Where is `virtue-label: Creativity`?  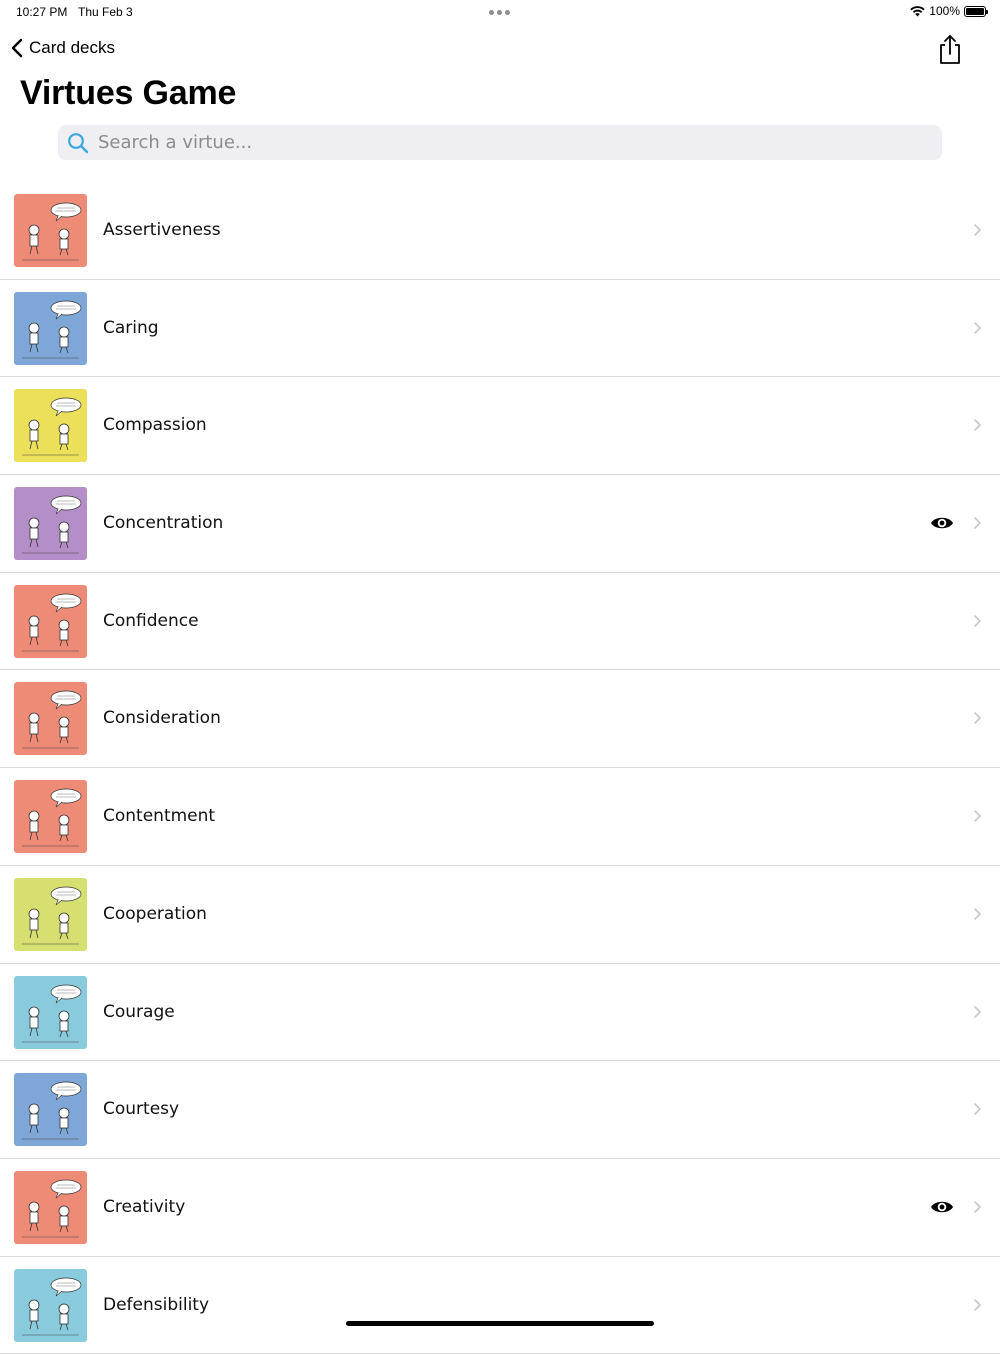
virtue-label: Creativity is located at coordinates (144, 1206).